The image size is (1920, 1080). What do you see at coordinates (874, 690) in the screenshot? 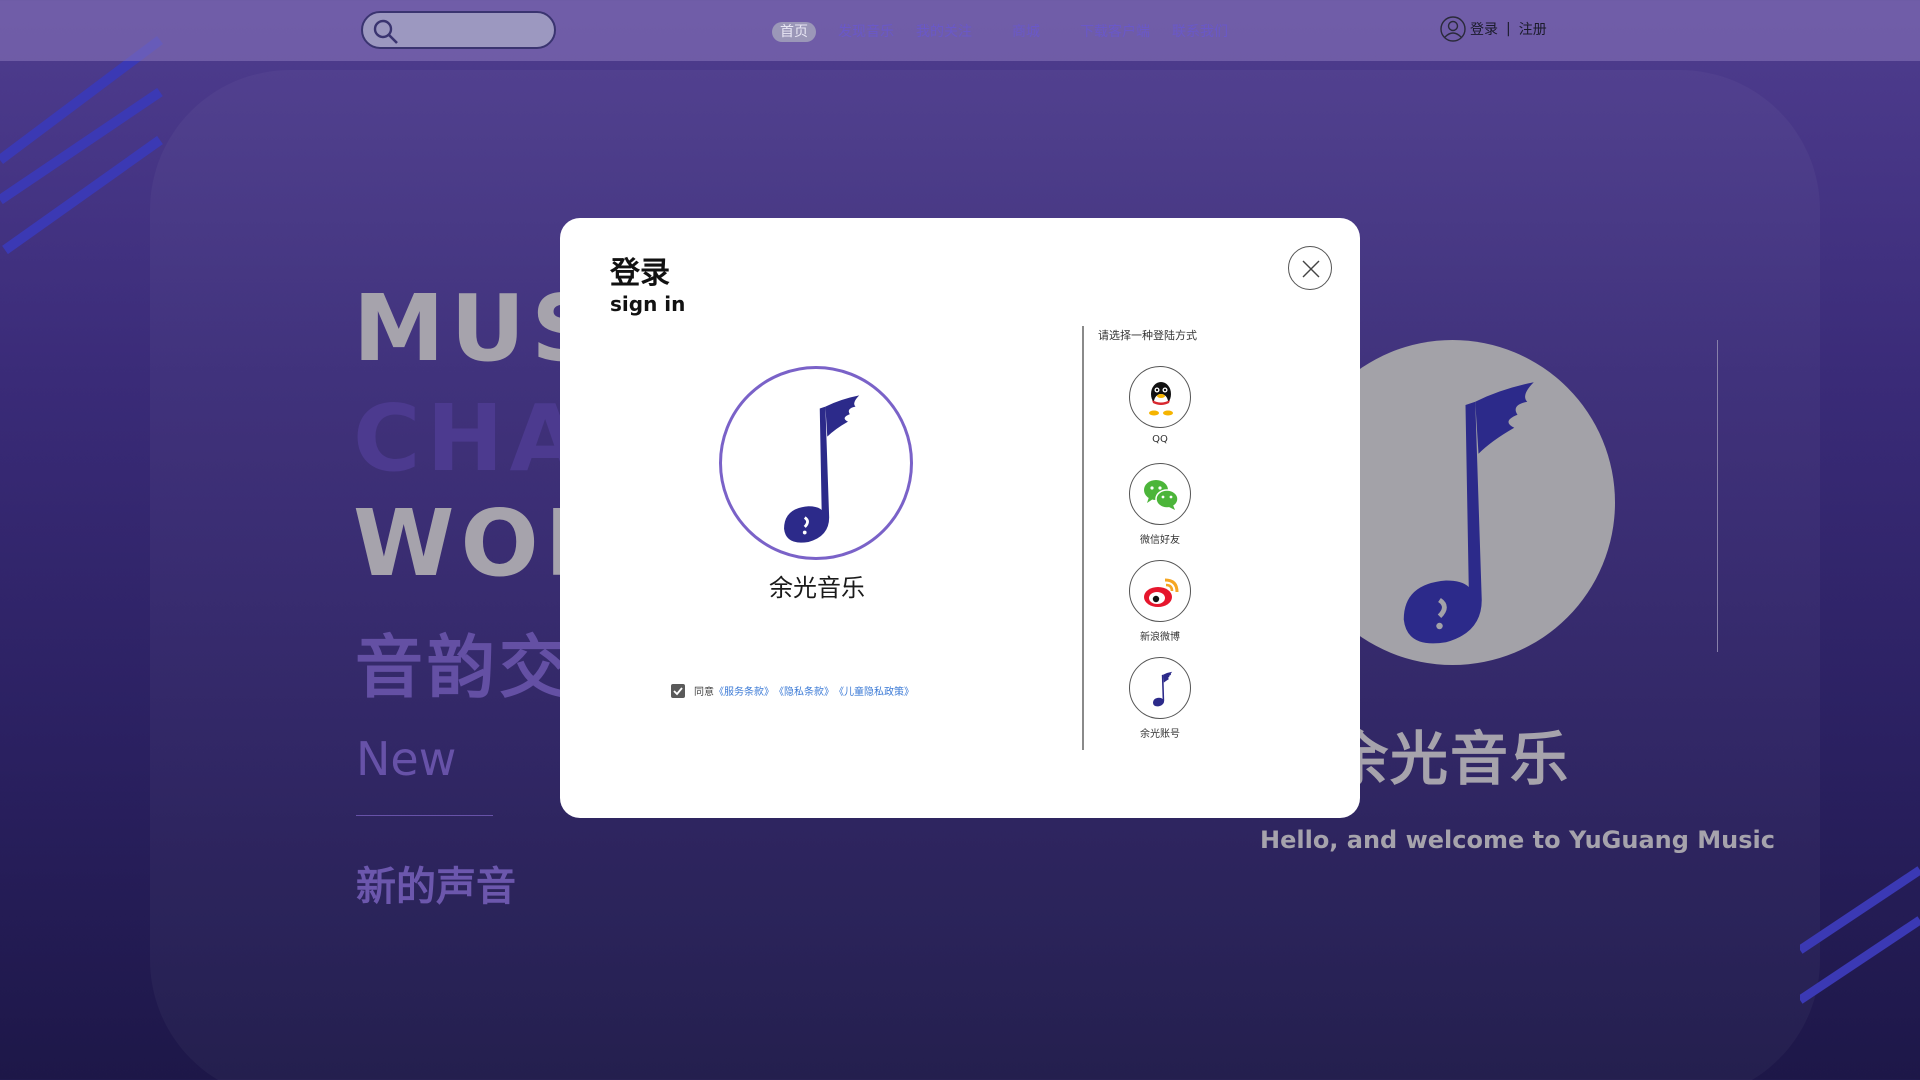
I see `child-privacy-link: 《儿童隐私政策》` at bounding box center [874, 690].